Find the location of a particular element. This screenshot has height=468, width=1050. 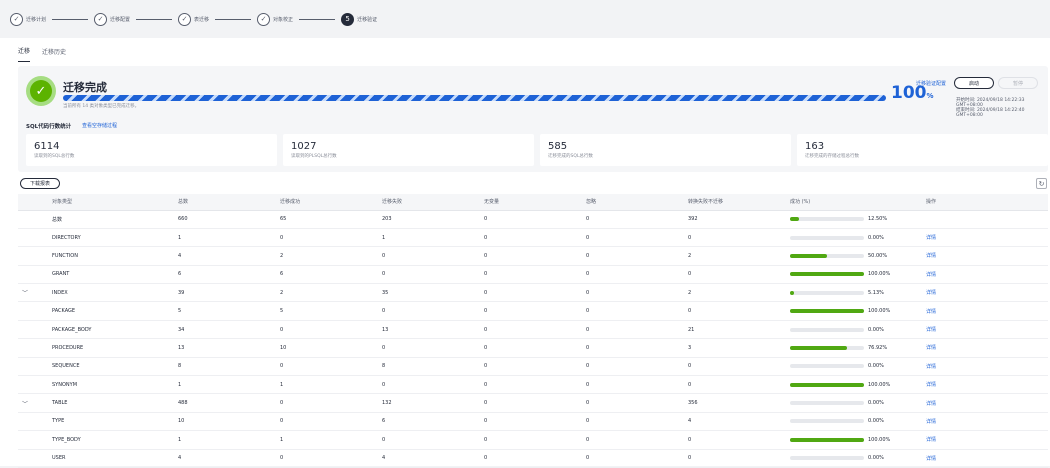

table-row: SYNONYM 1 1 0 0 0 0 100.00% 详情 is located at coordinates (533, 385).